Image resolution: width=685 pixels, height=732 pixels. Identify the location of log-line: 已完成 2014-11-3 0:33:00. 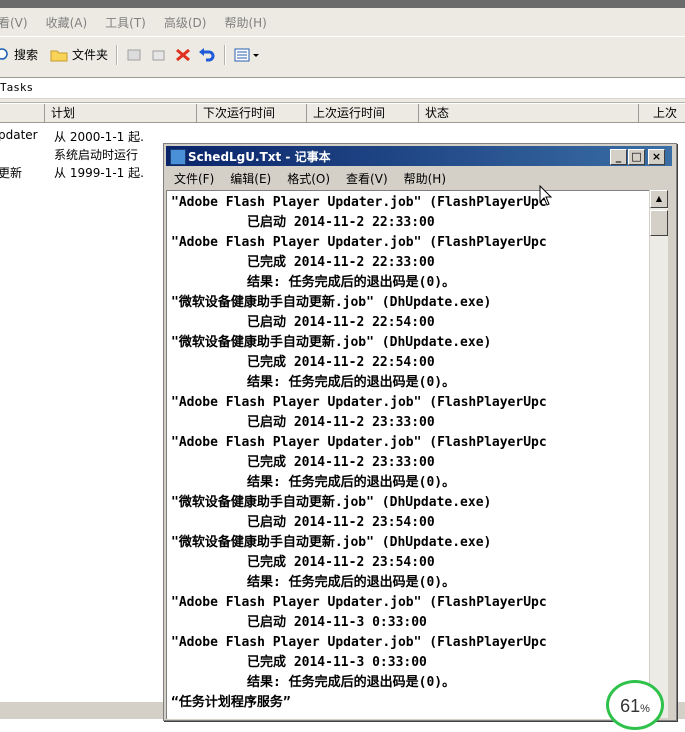
(337, 662).